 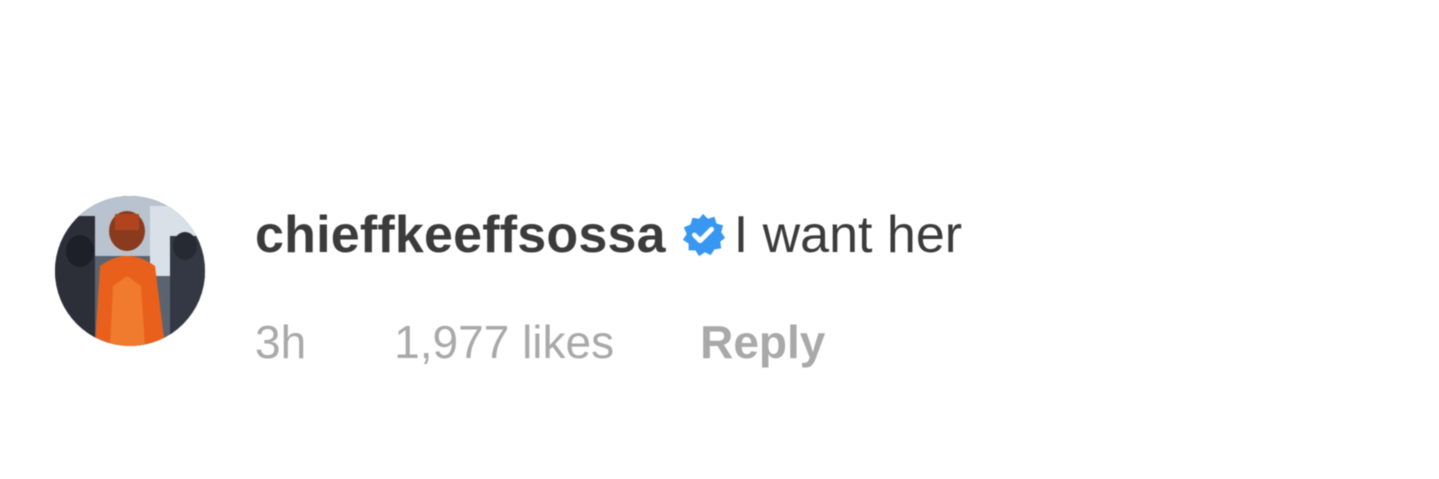 I want to click on comment-meta: 3h 1,977 likes Reply, so click(x=540, y=342).